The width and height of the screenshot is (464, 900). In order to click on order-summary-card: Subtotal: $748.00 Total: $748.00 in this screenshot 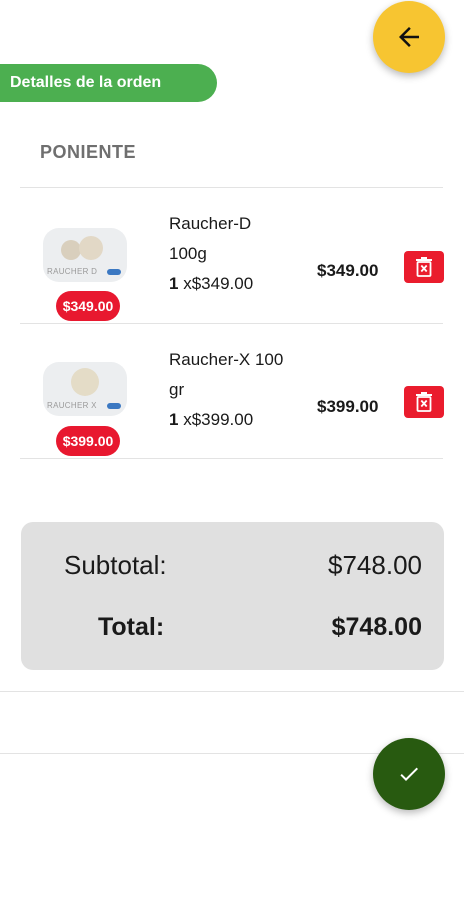, I will do `click(232, 596)`.